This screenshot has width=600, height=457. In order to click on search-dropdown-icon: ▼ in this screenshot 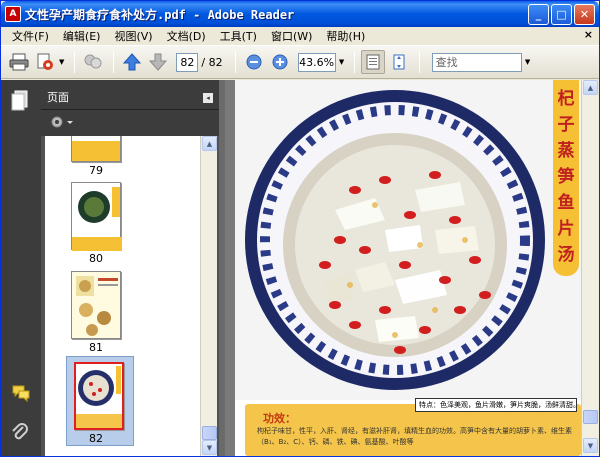, I will do `click(528, 62)`.